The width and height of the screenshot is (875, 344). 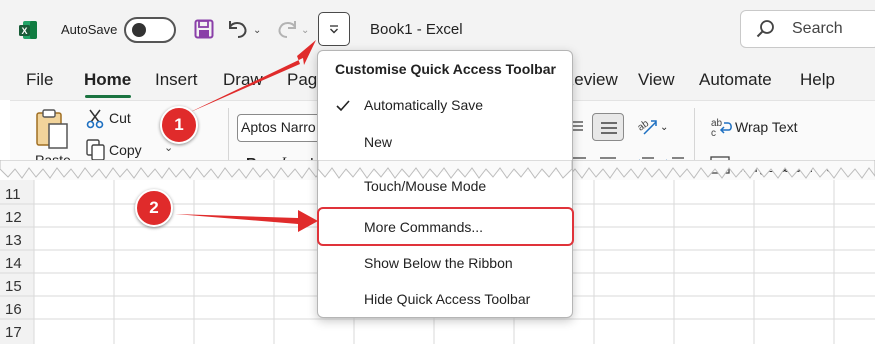 I want to click on callout-arrows, so click(x=246, y=136).